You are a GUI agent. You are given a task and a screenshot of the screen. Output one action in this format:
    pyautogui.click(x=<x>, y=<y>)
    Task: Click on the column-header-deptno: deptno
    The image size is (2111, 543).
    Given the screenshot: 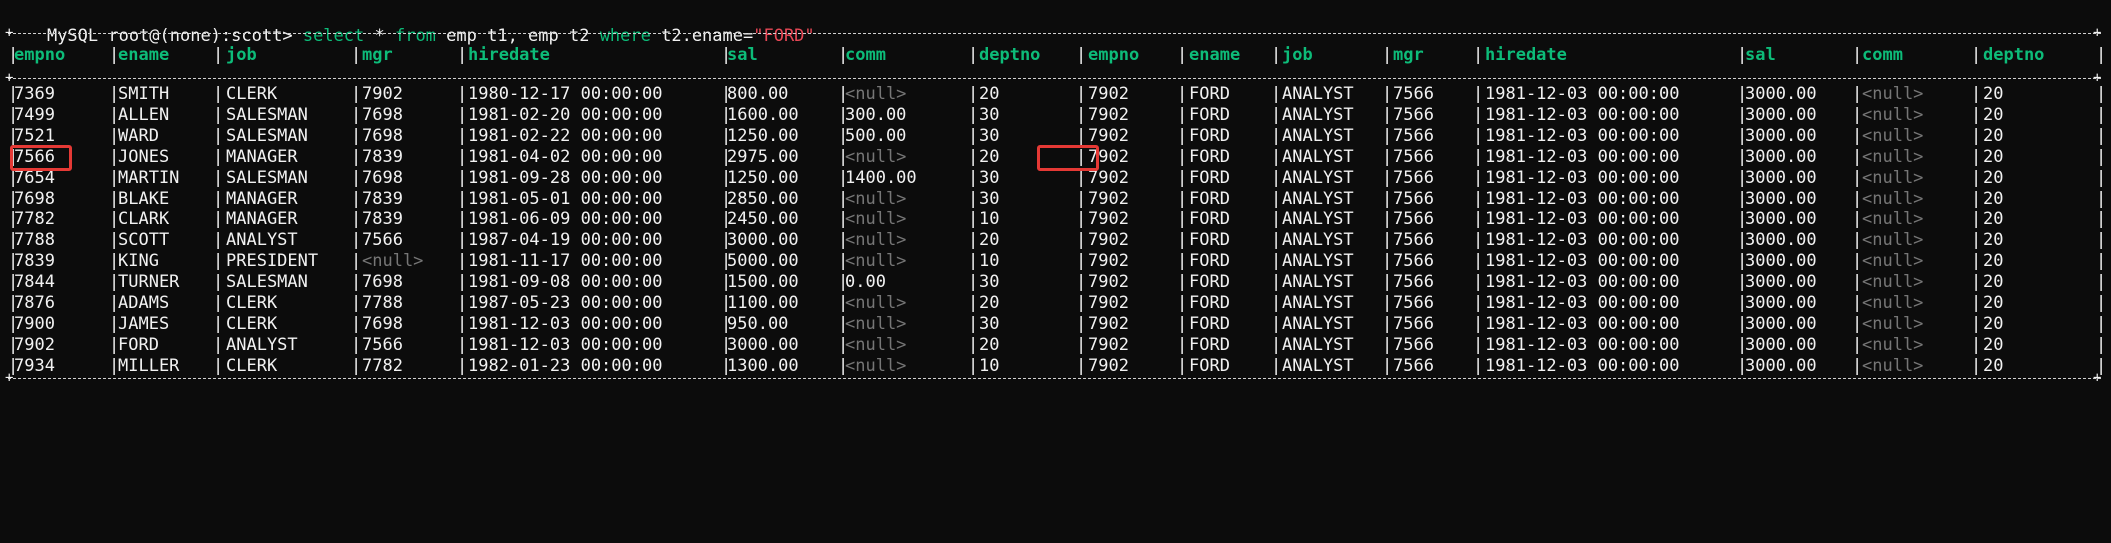 What is the action you would take?
    pyautogui.click(x=1010, y=55)
    